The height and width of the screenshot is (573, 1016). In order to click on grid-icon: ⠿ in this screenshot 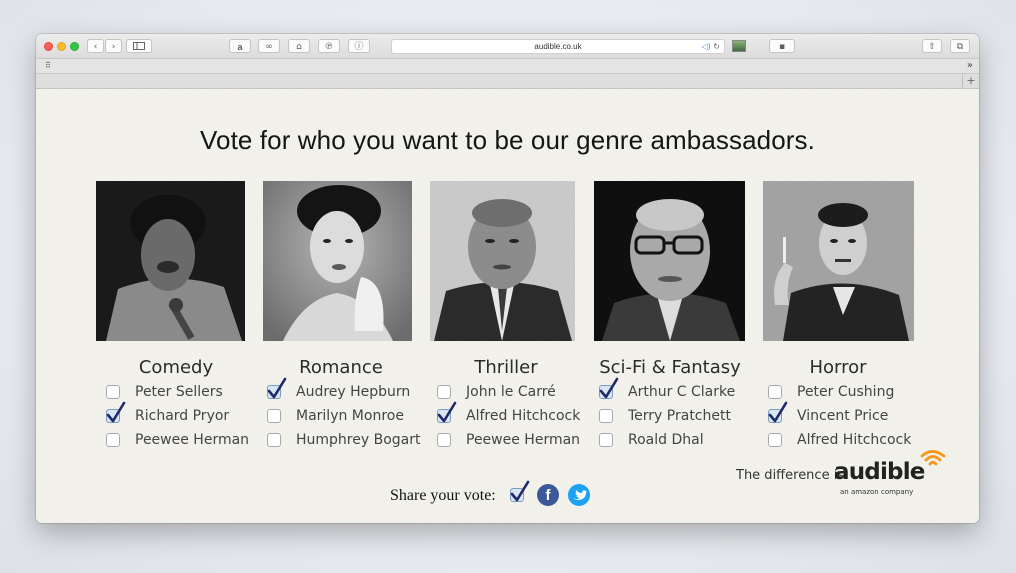, I will do `click(48, 66)`.